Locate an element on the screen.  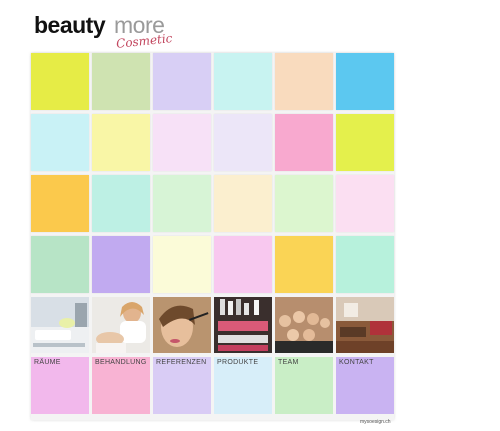
nav-produkte: PRODUKTE is located at coordinates (243, 385).